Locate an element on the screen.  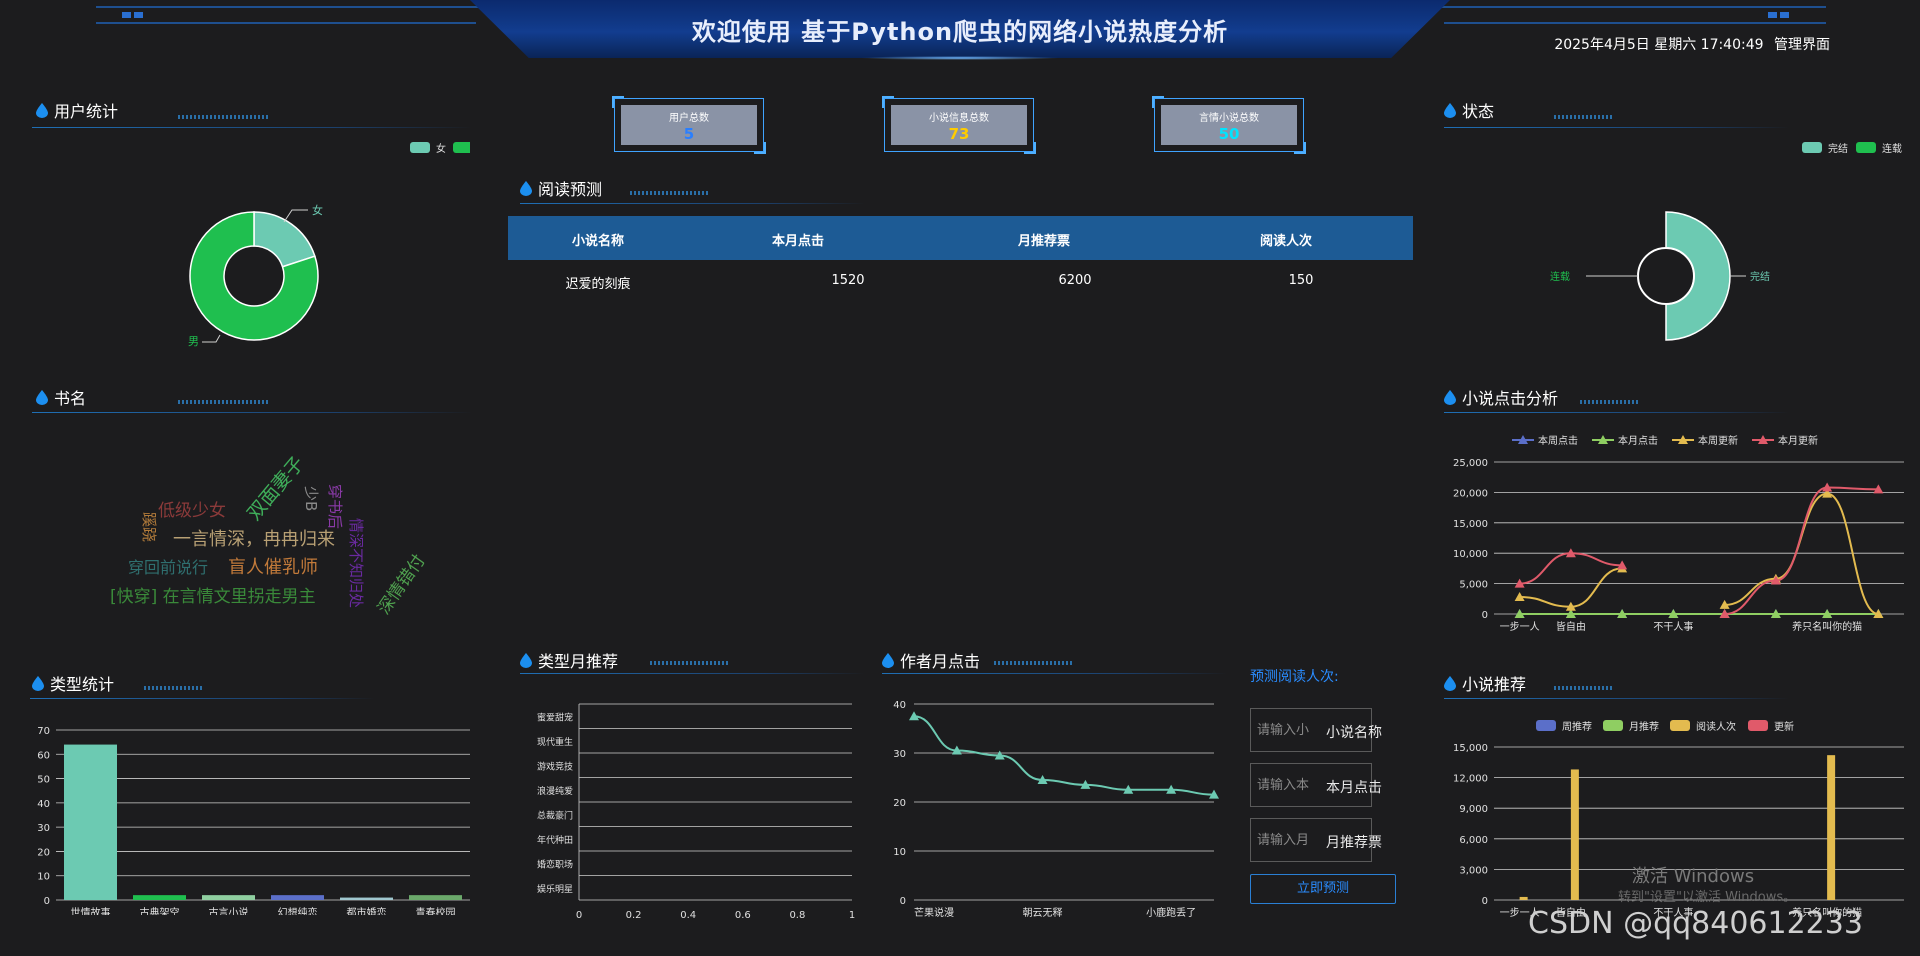
y-tick-label: 蜜爱甜宠 is located at coordinates (555, 717).